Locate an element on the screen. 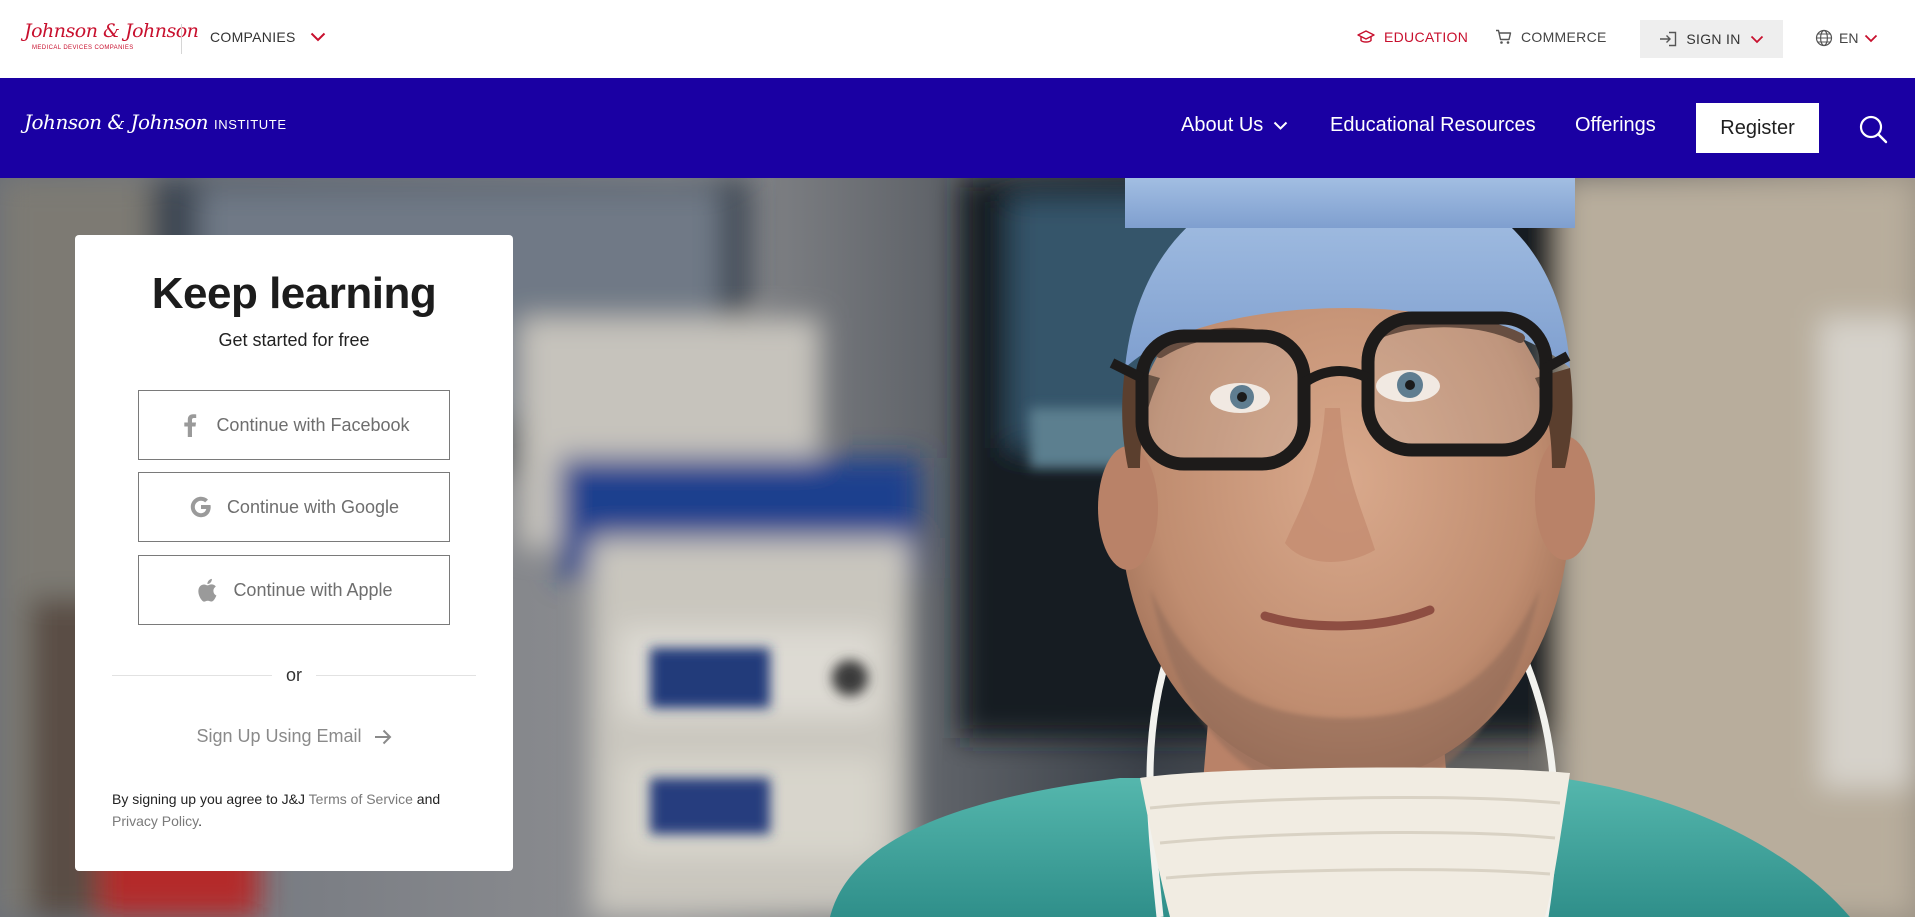  card-subtitle: Get started for free is located at coordinates (294, 340).